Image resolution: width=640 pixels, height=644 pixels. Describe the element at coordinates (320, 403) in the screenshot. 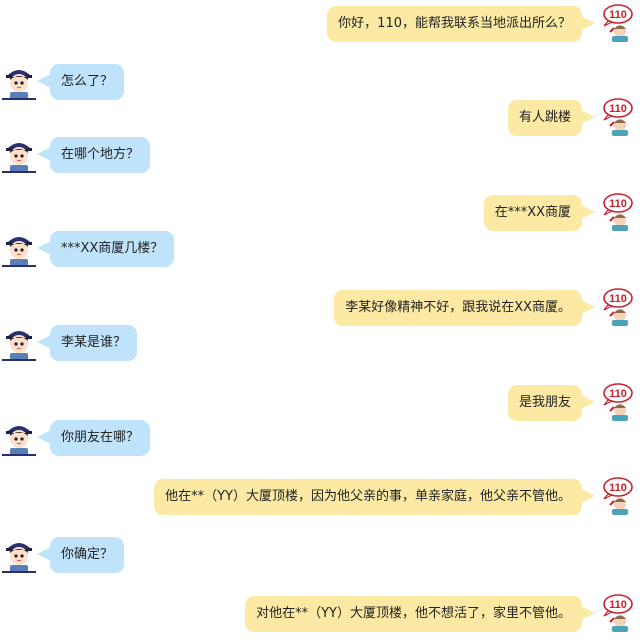

I see `message-row-caller: 是我朋友 110` at that location.